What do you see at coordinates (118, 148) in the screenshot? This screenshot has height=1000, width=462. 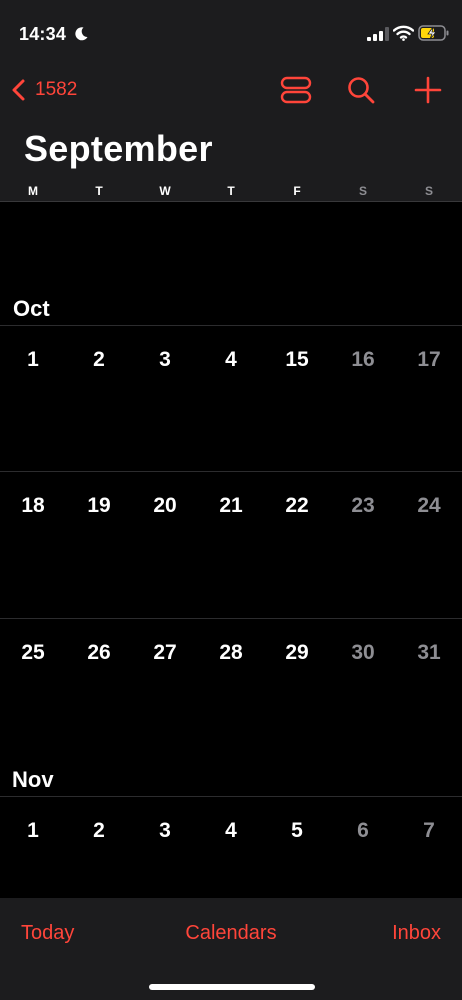 I see `month-title: September` at bounding box center [118, 148].